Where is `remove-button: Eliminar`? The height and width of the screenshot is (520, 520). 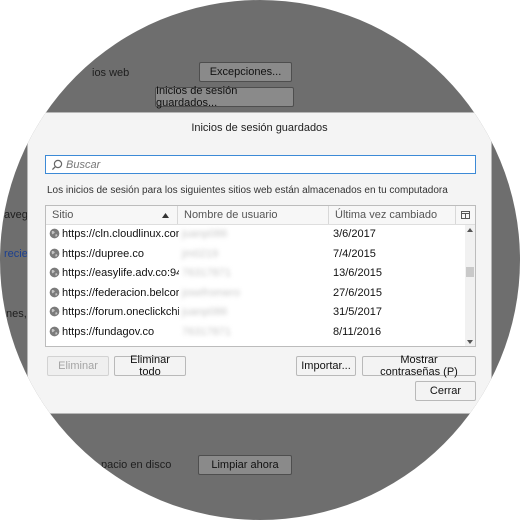
remove-button: Eliminar is located at coordinates (78, 366).